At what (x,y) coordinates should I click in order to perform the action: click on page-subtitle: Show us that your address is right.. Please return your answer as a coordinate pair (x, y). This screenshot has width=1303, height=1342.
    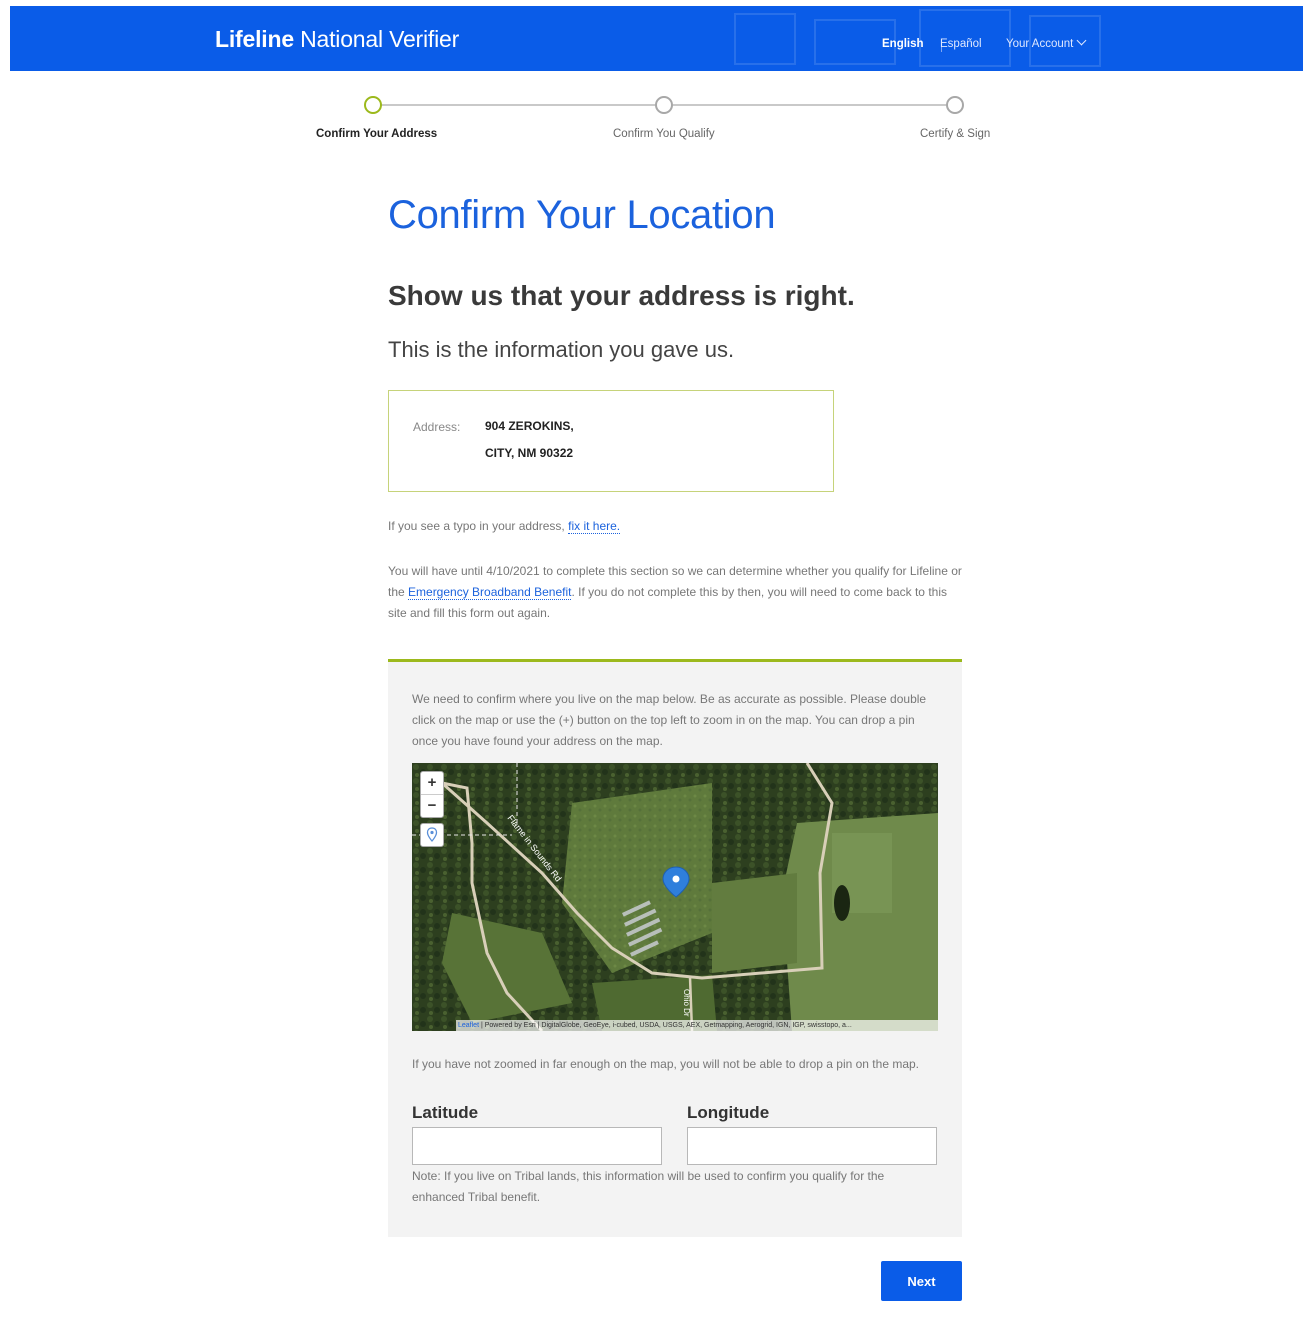
    Looking at the image, I should click on (621, 295).